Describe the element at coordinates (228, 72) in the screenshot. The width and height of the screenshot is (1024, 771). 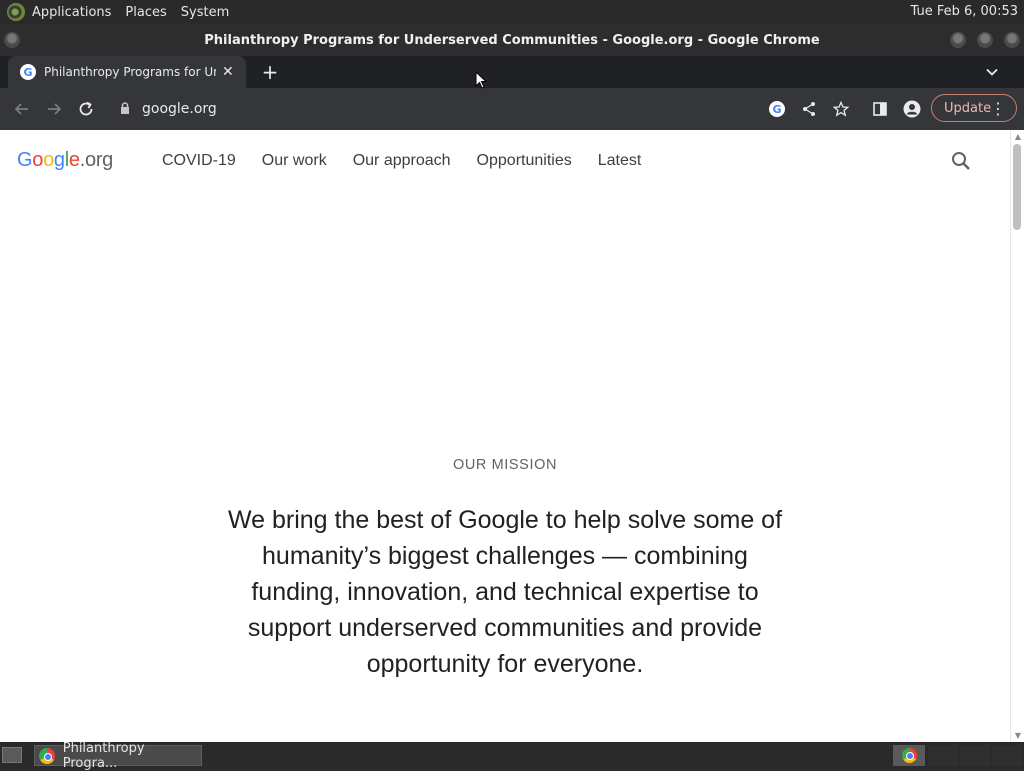
I see `close-tab-icon: ✕` at that location.